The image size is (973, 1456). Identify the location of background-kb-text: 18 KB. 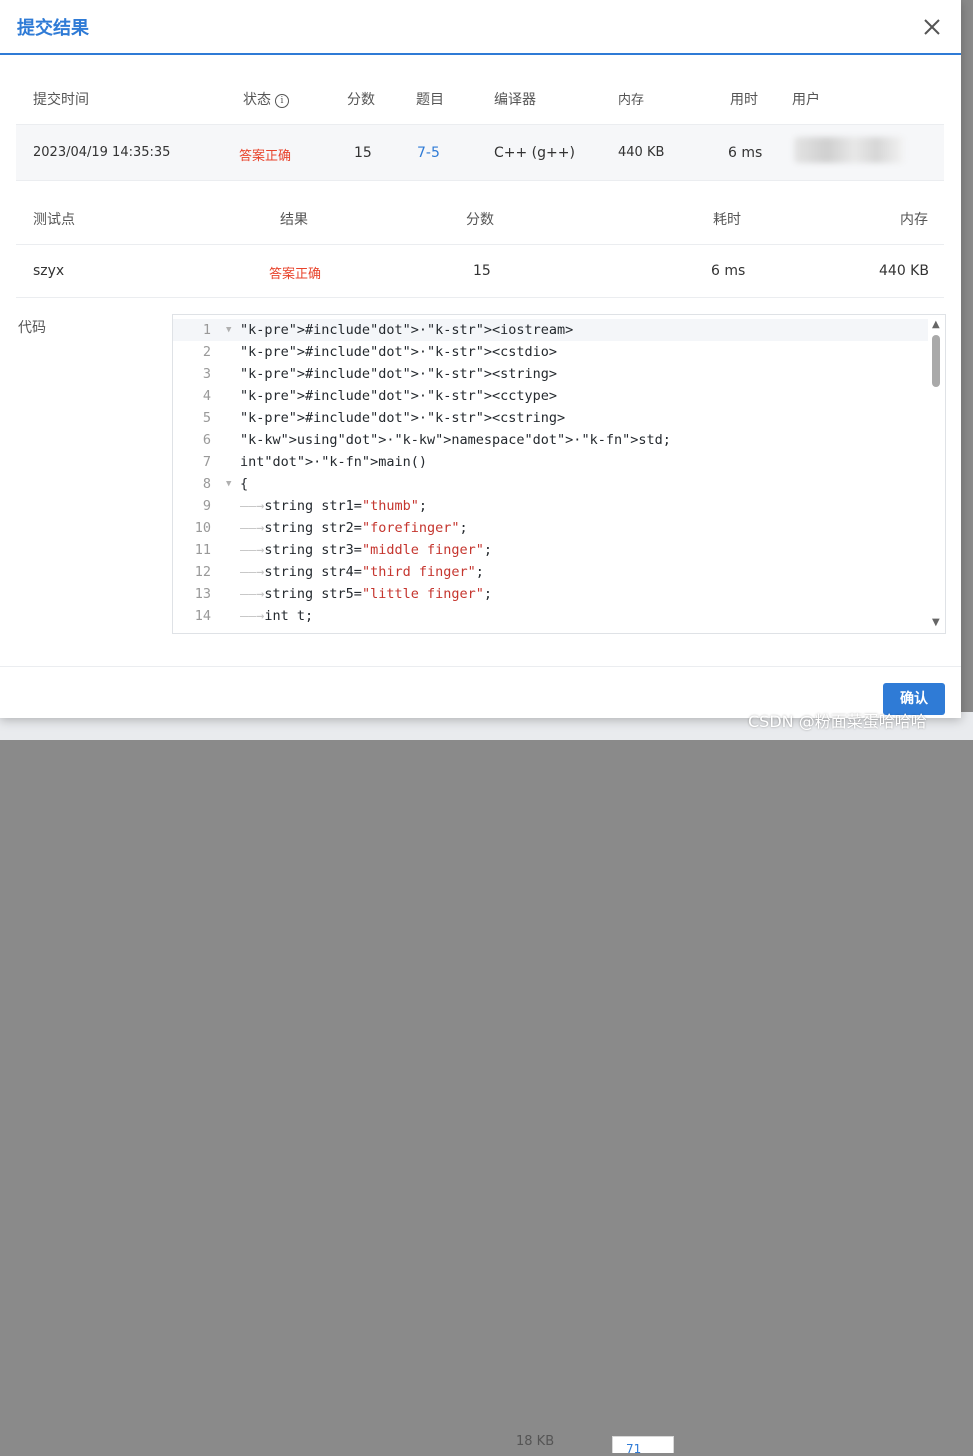
(535, 1441).